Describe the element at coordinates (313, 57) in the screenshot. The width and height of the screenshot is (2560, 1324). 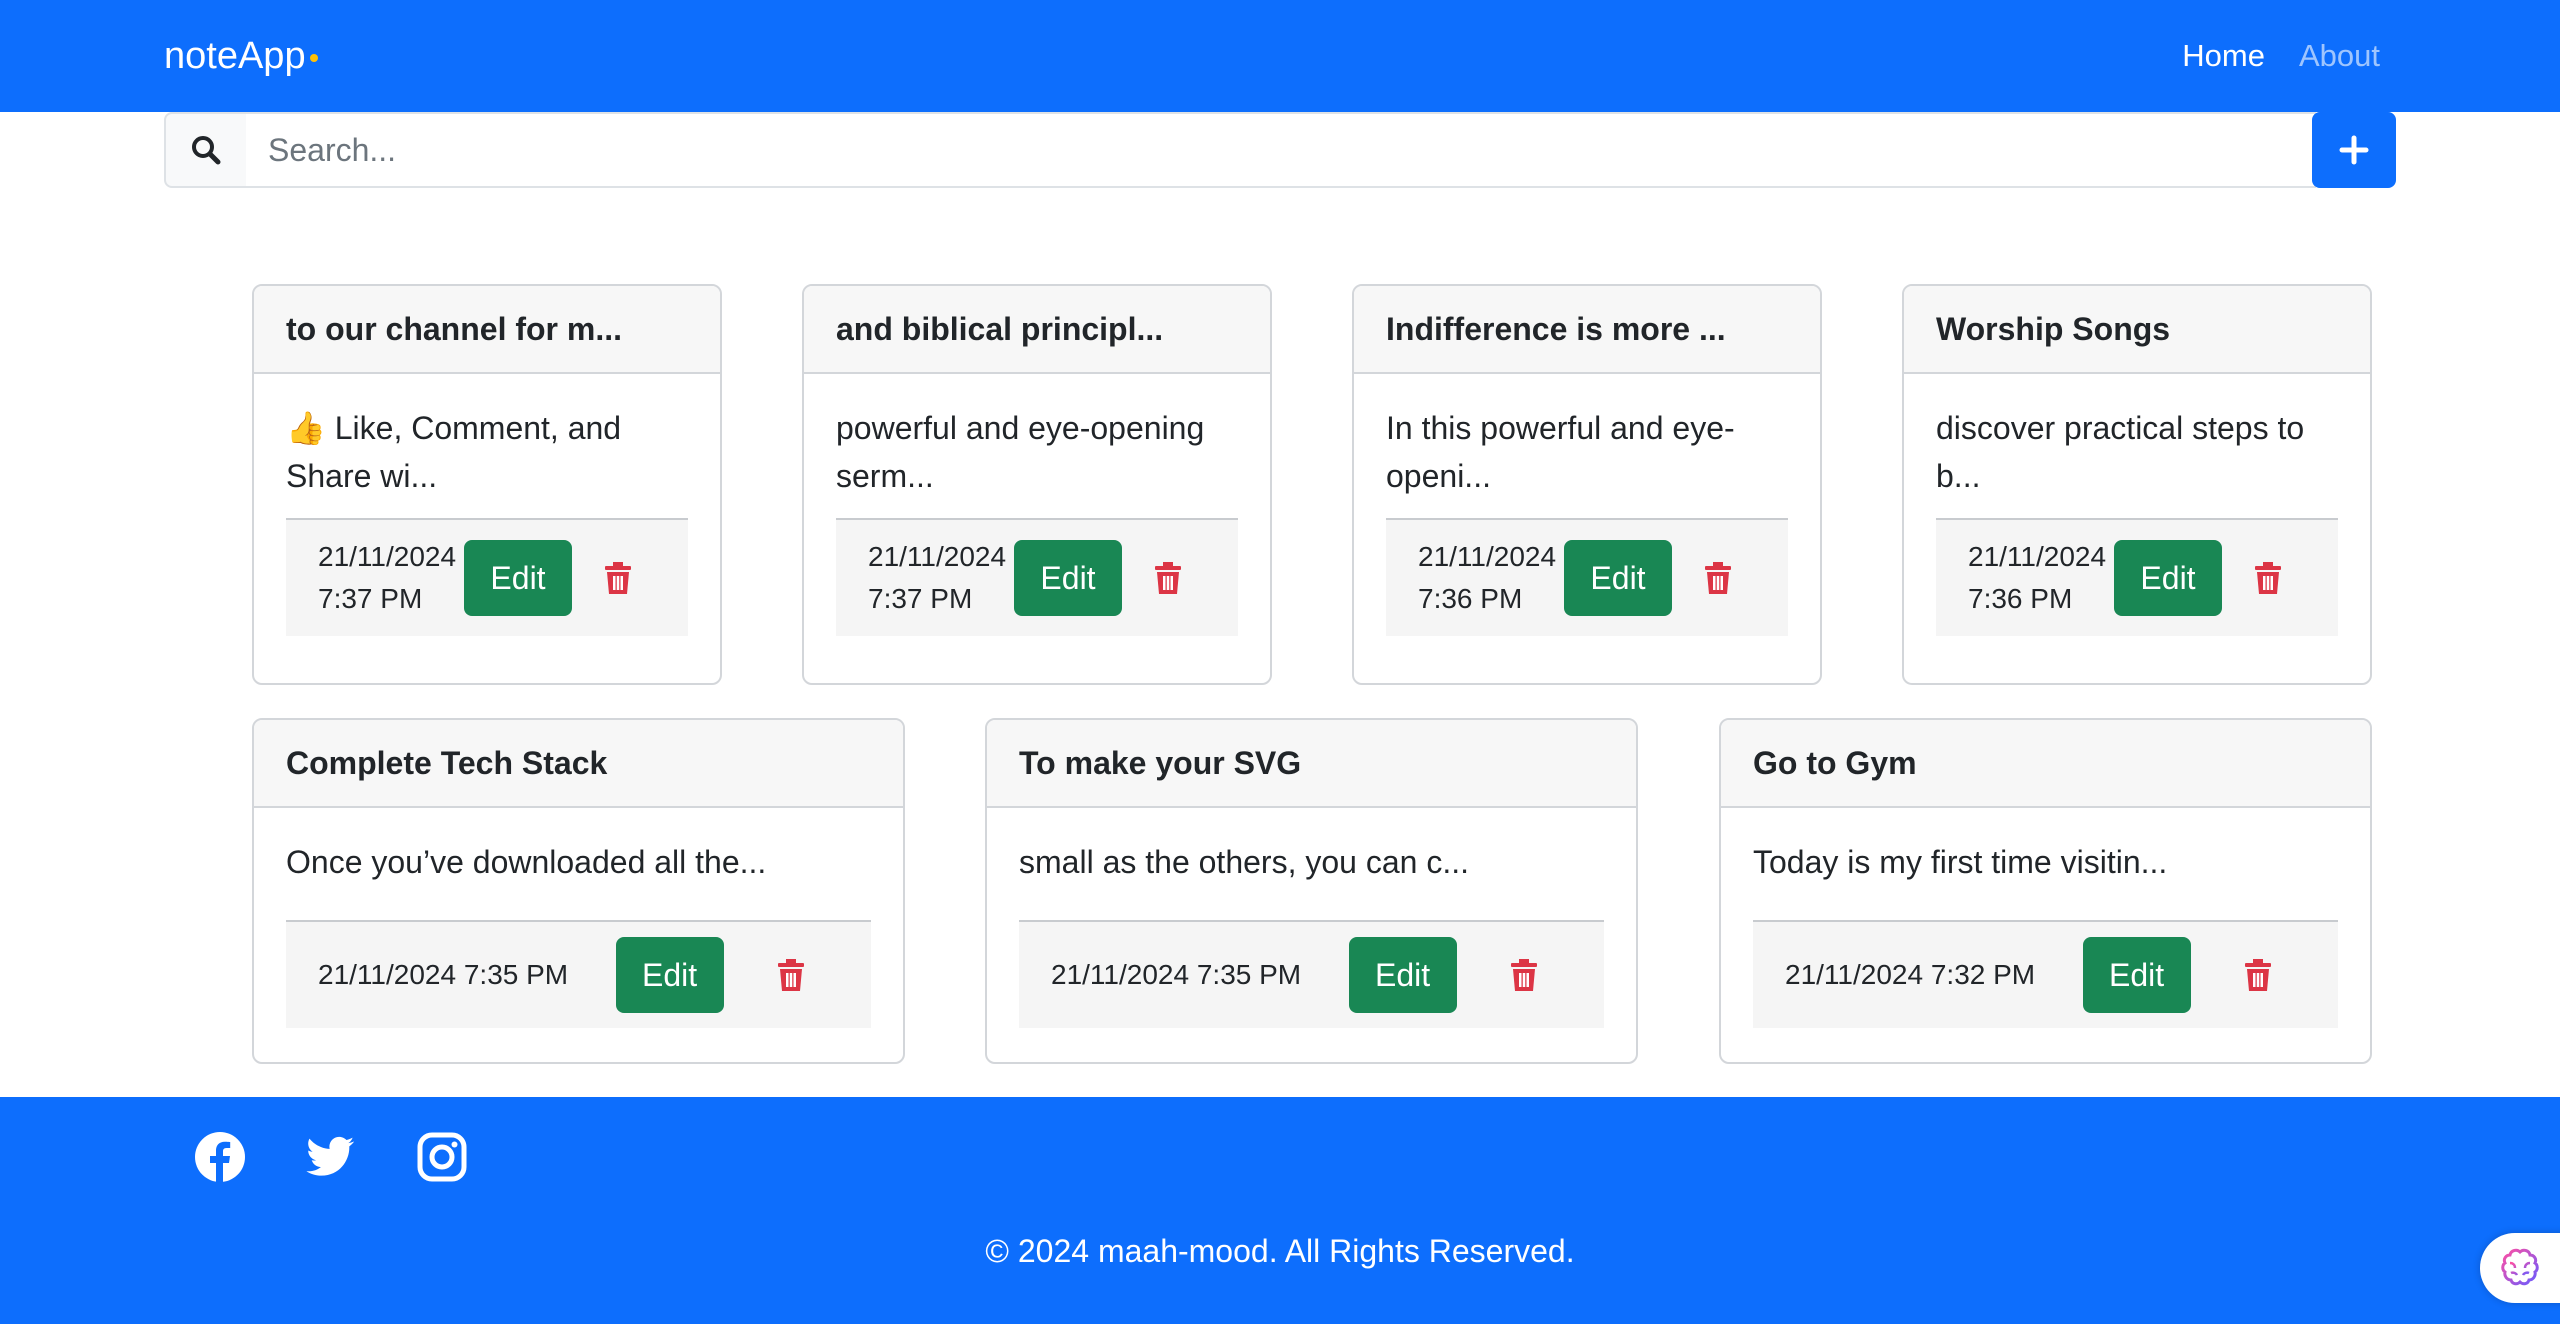
I see `brand-dot` at that location.